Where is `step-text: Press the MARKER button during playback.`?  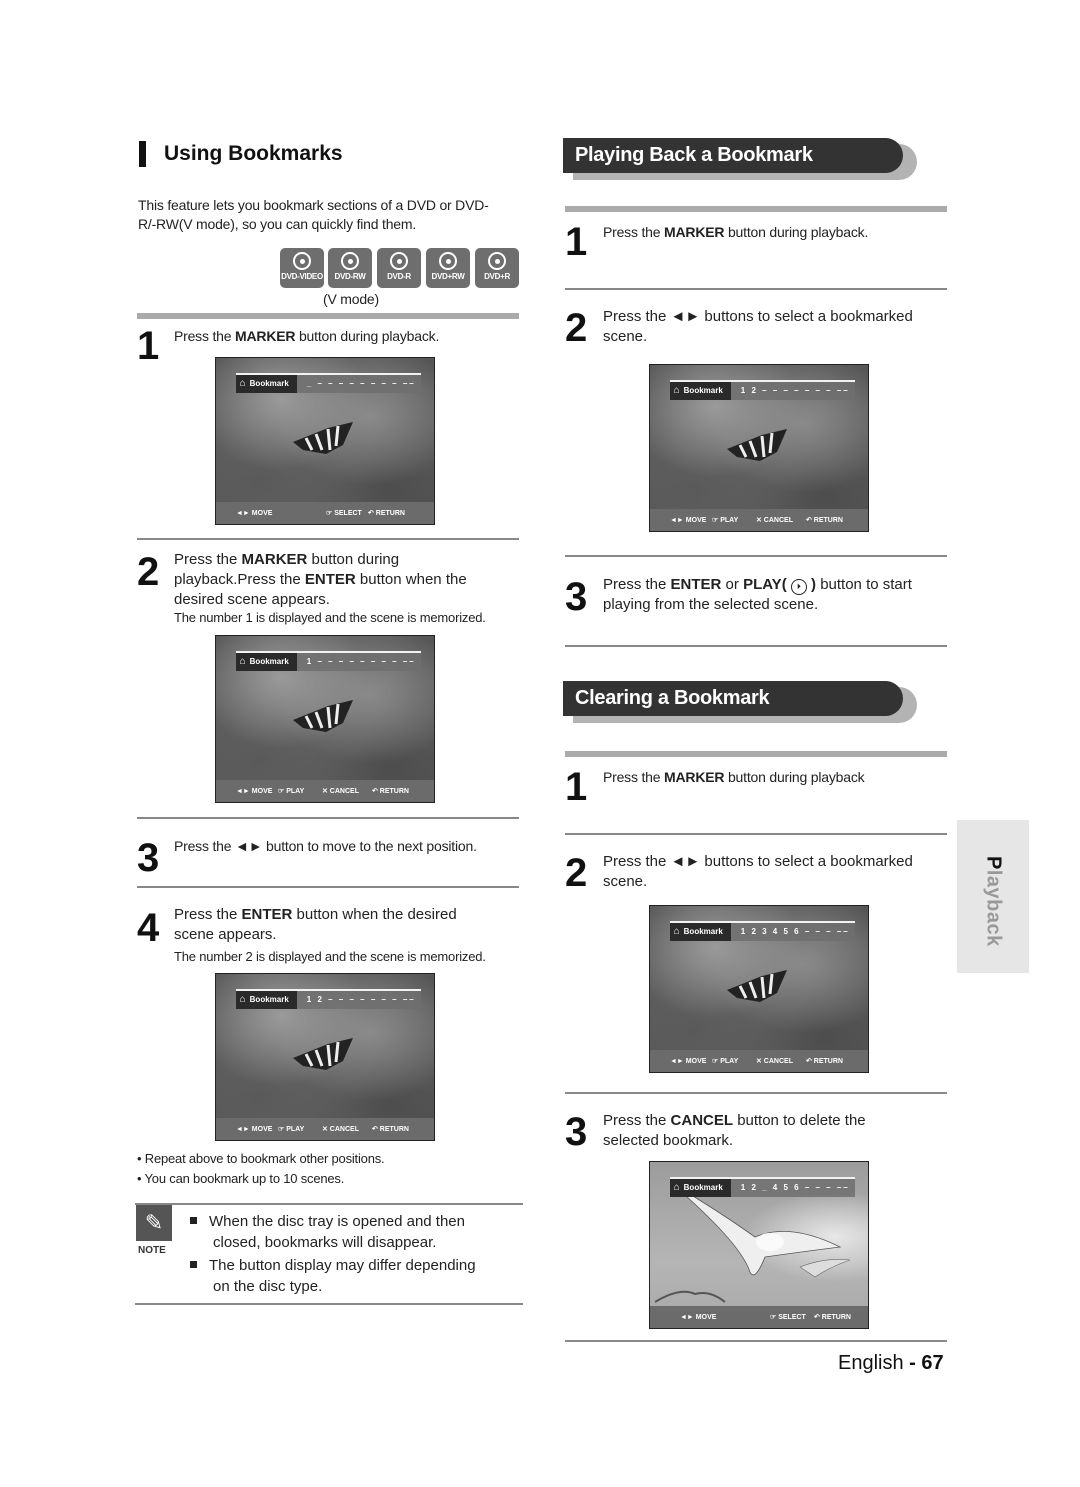 step-text: Press the MARKER button during playback. is located at coordinates (736, 232).